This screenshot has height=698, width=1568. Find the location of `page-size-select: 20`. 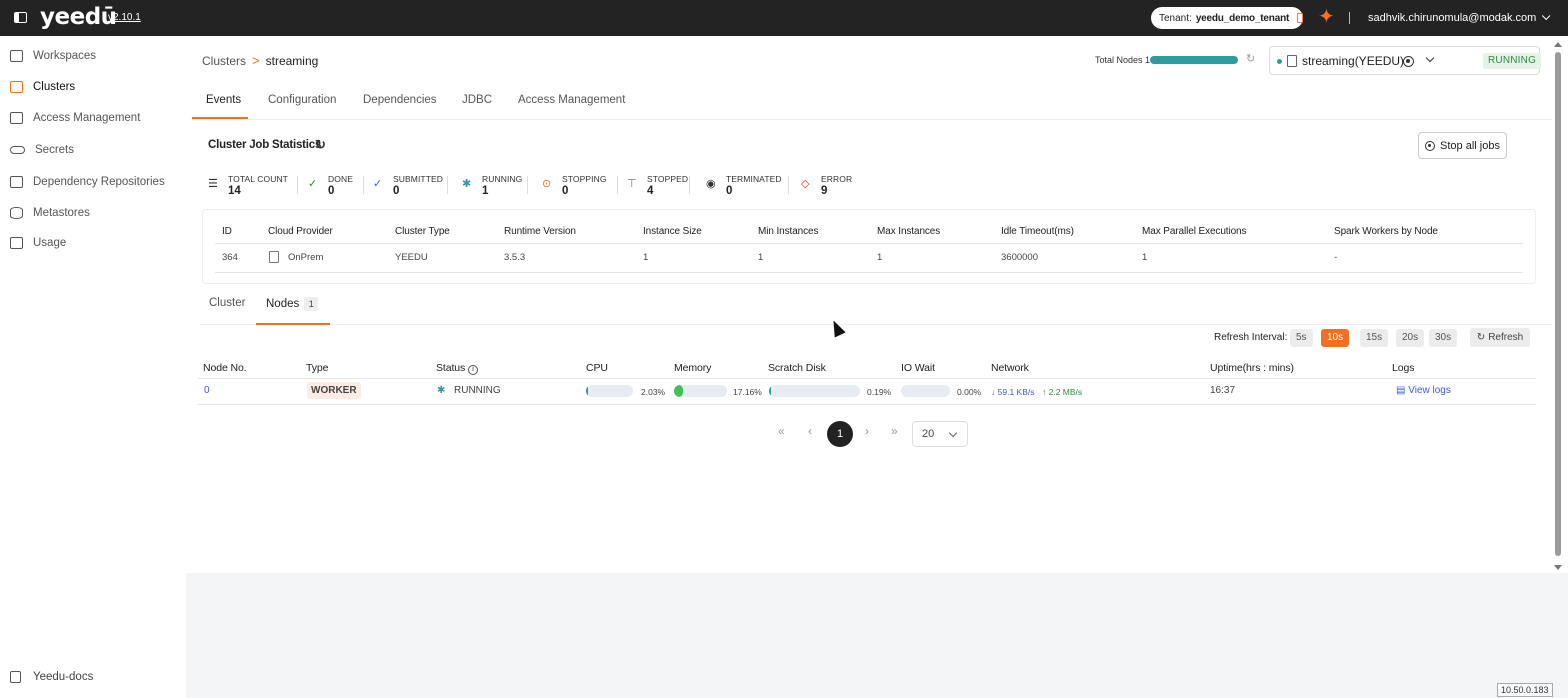

page-size-select: 20 is located at coordinates (940, 434).